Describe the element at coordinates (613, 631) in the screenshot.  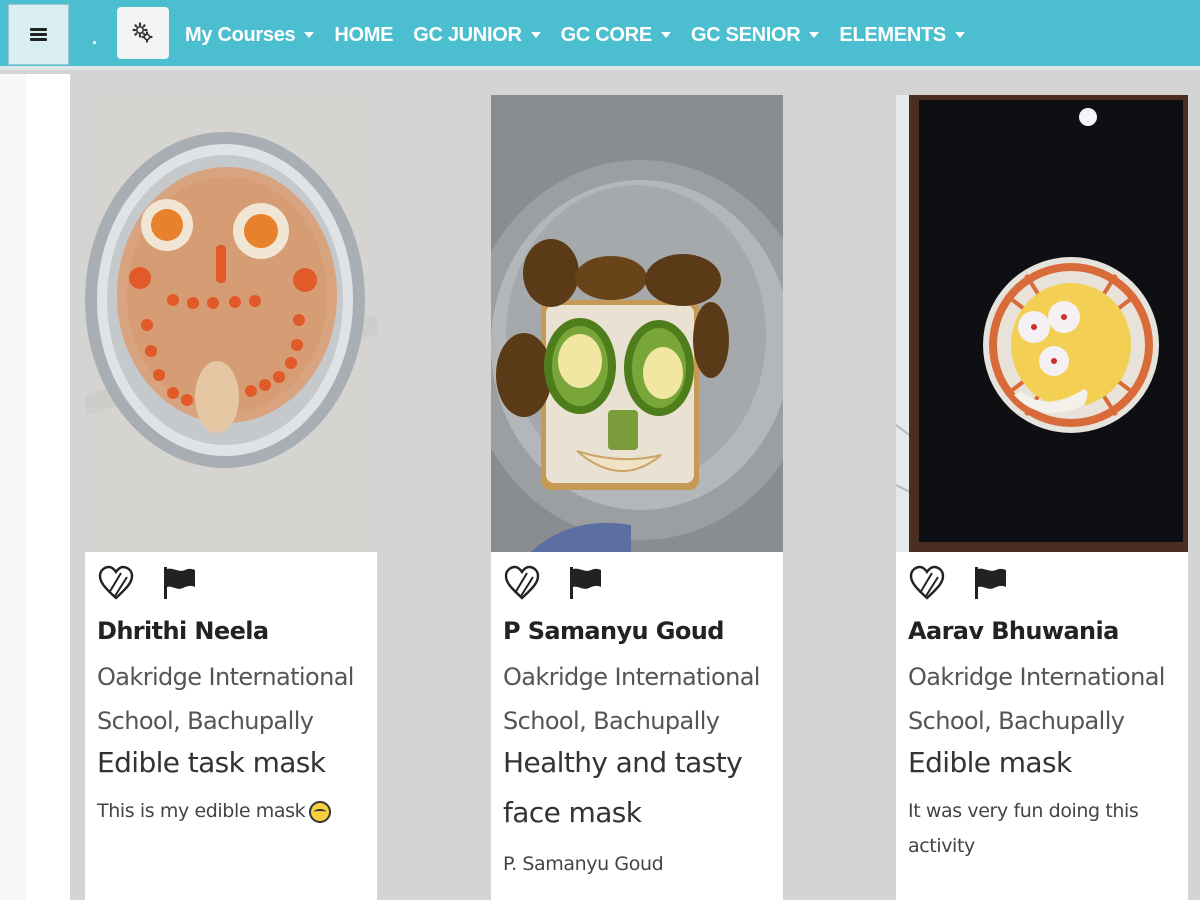
I see `student-name: P Samanyu Goud` at that location.